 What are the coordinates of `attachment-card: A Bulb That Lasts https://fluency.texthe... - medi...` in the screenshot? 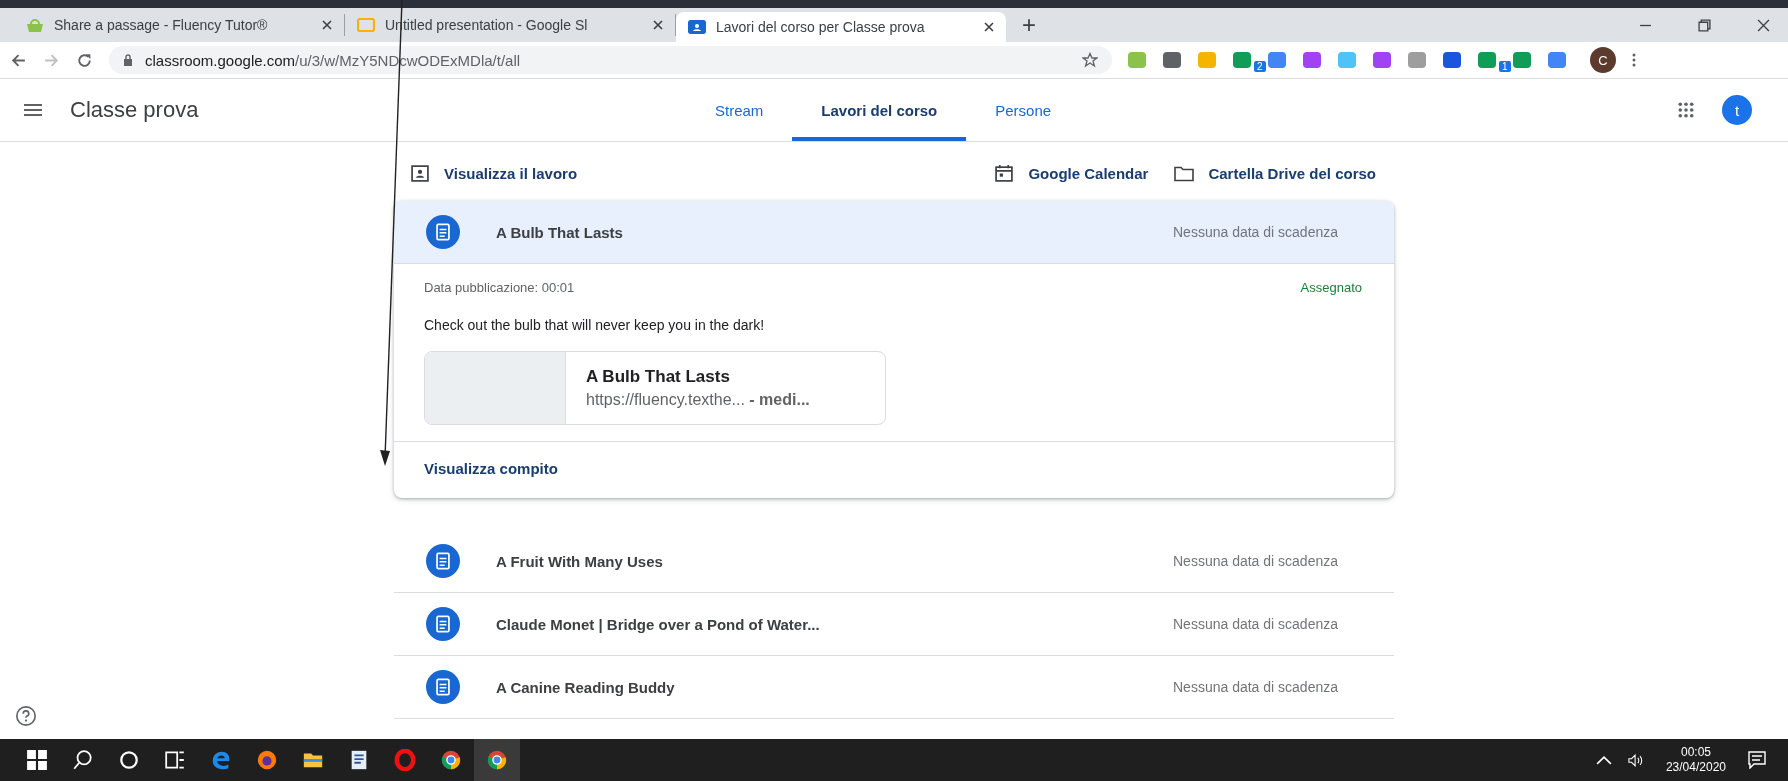 It's located at (655, 388).